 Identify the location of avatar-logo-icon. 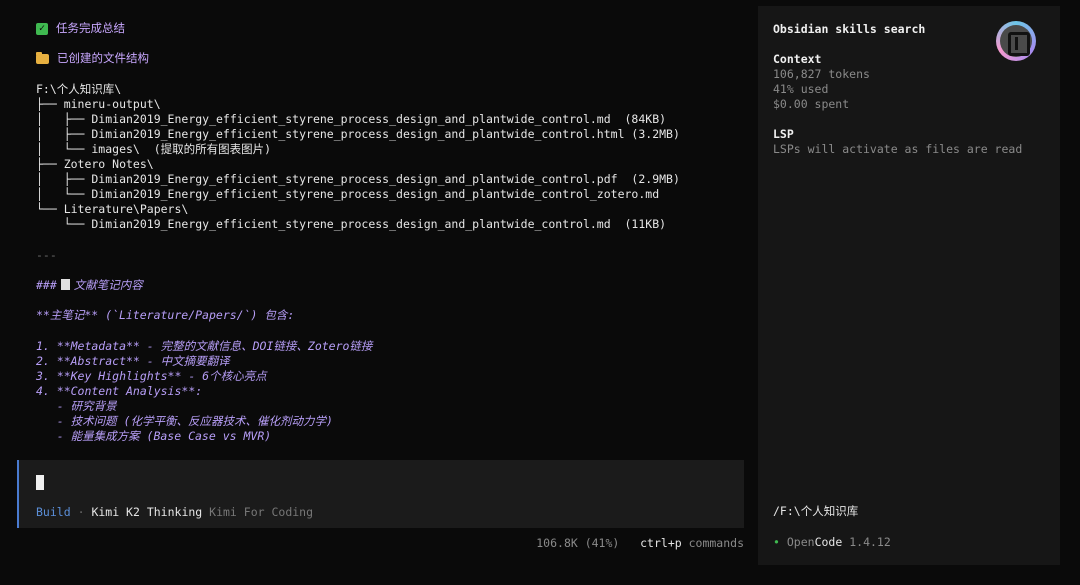
(1016, 41).